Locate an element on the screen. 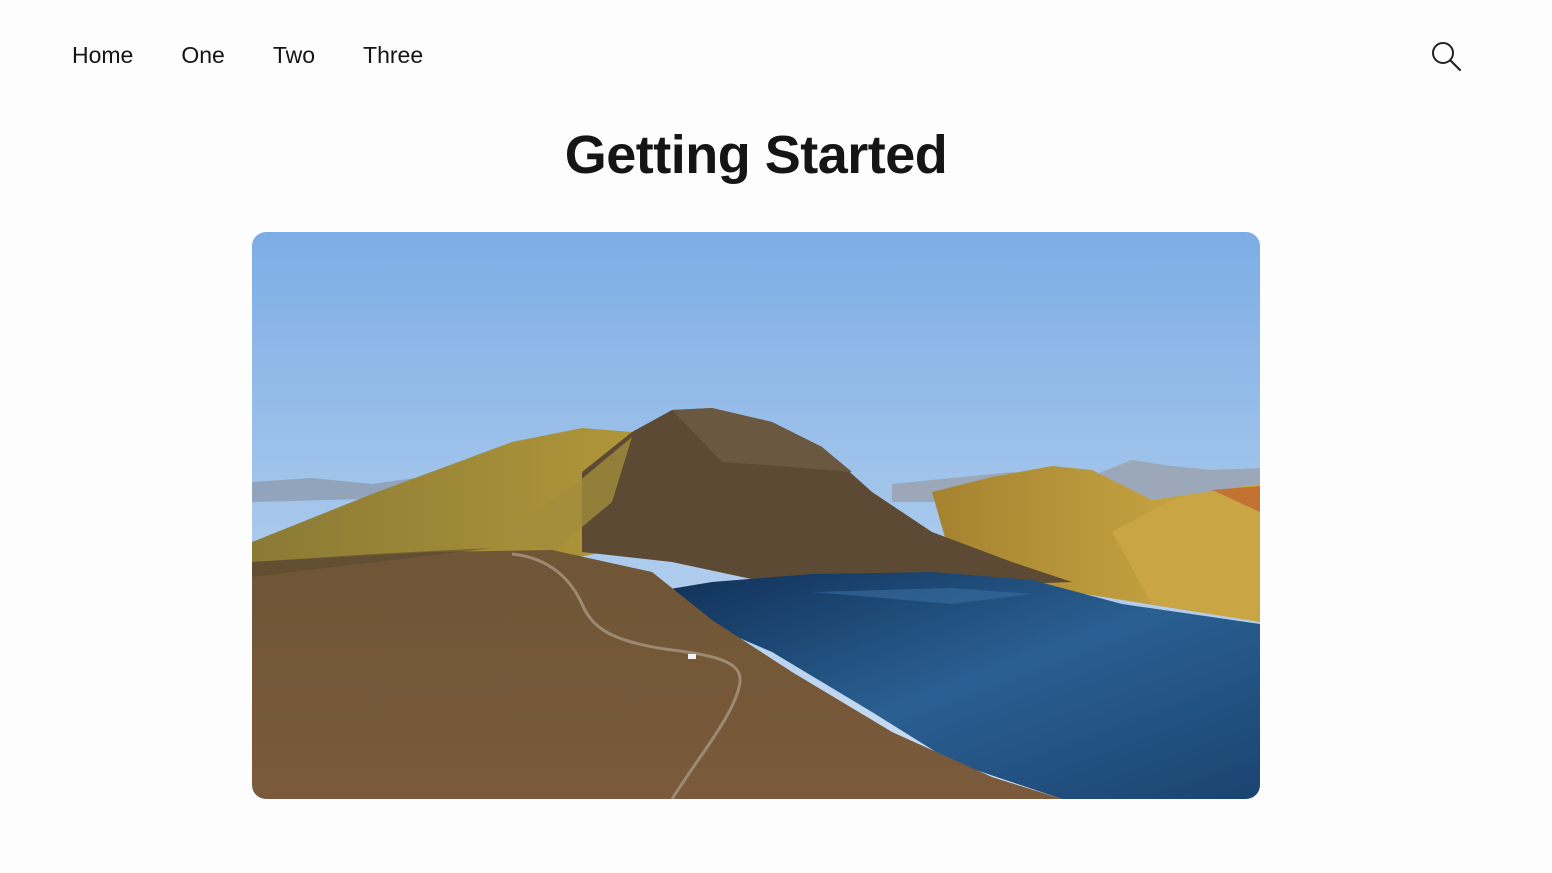 The height and width of the screenshot is (873, 1552). nav-link-two: Two is located at coordinates (294, 55).